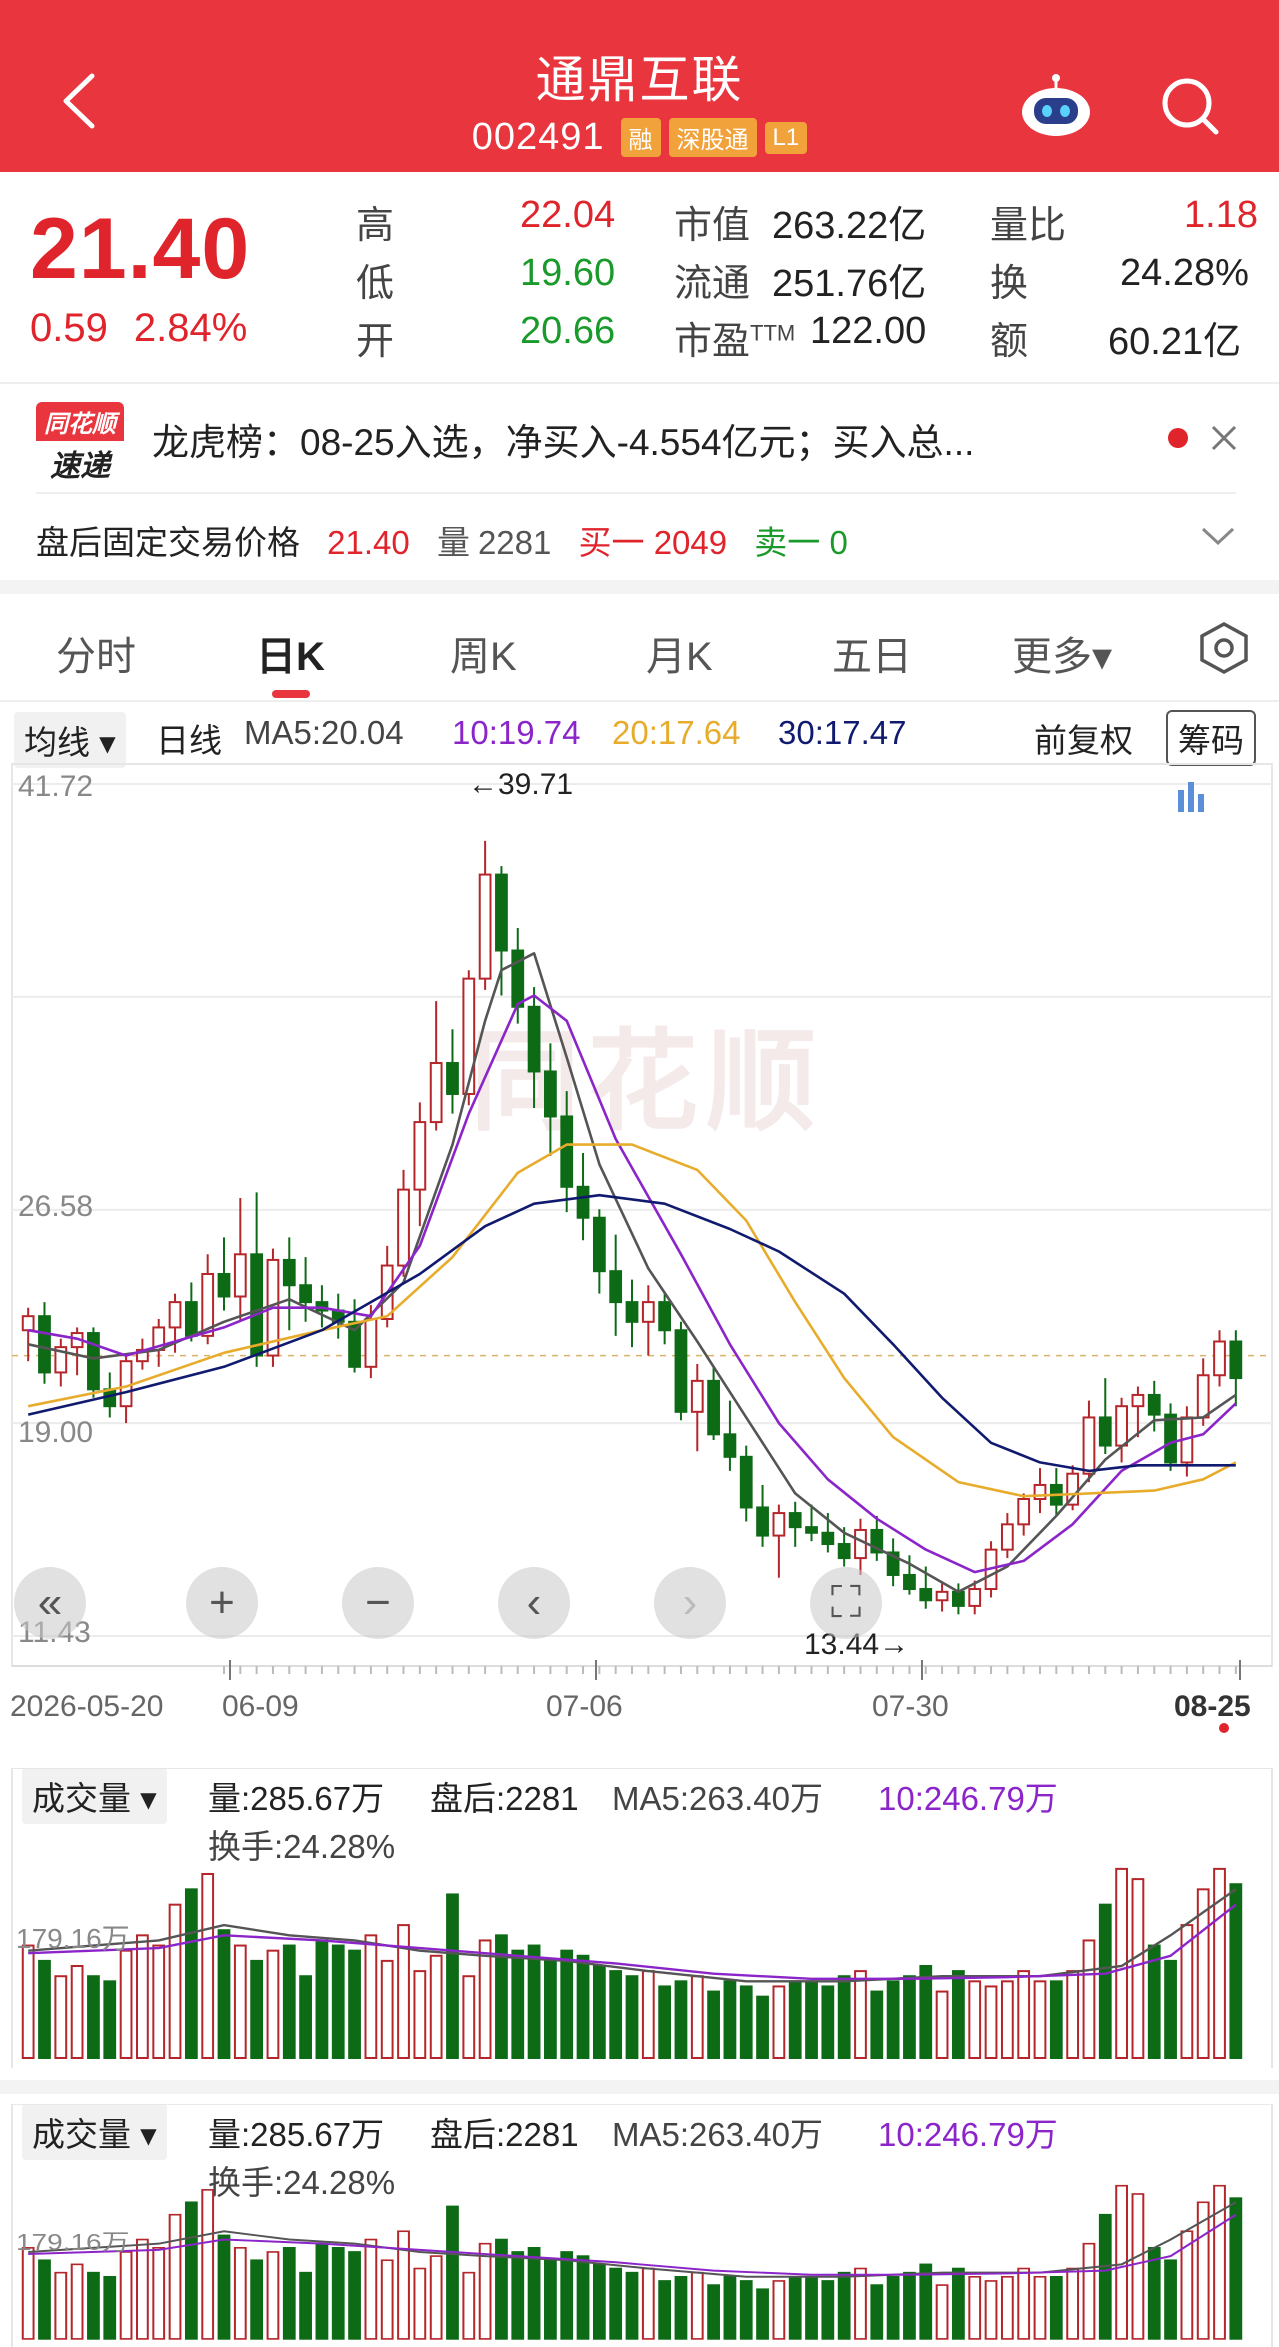  I want to click on unread-dot, so click(1178, 438).